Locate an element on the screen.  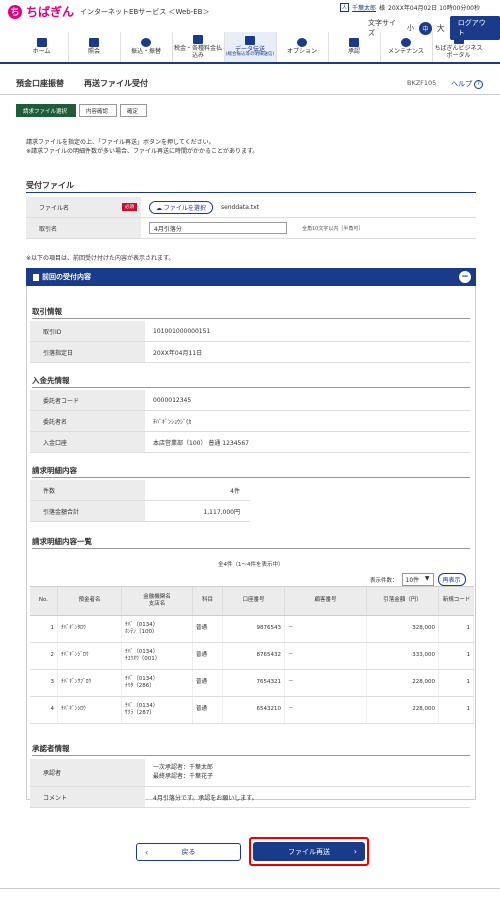
guide-line-1: 請求ファイルを指定の上、「ファイル再送」ボタンを押してください。 is located at coordinates (120, 142).